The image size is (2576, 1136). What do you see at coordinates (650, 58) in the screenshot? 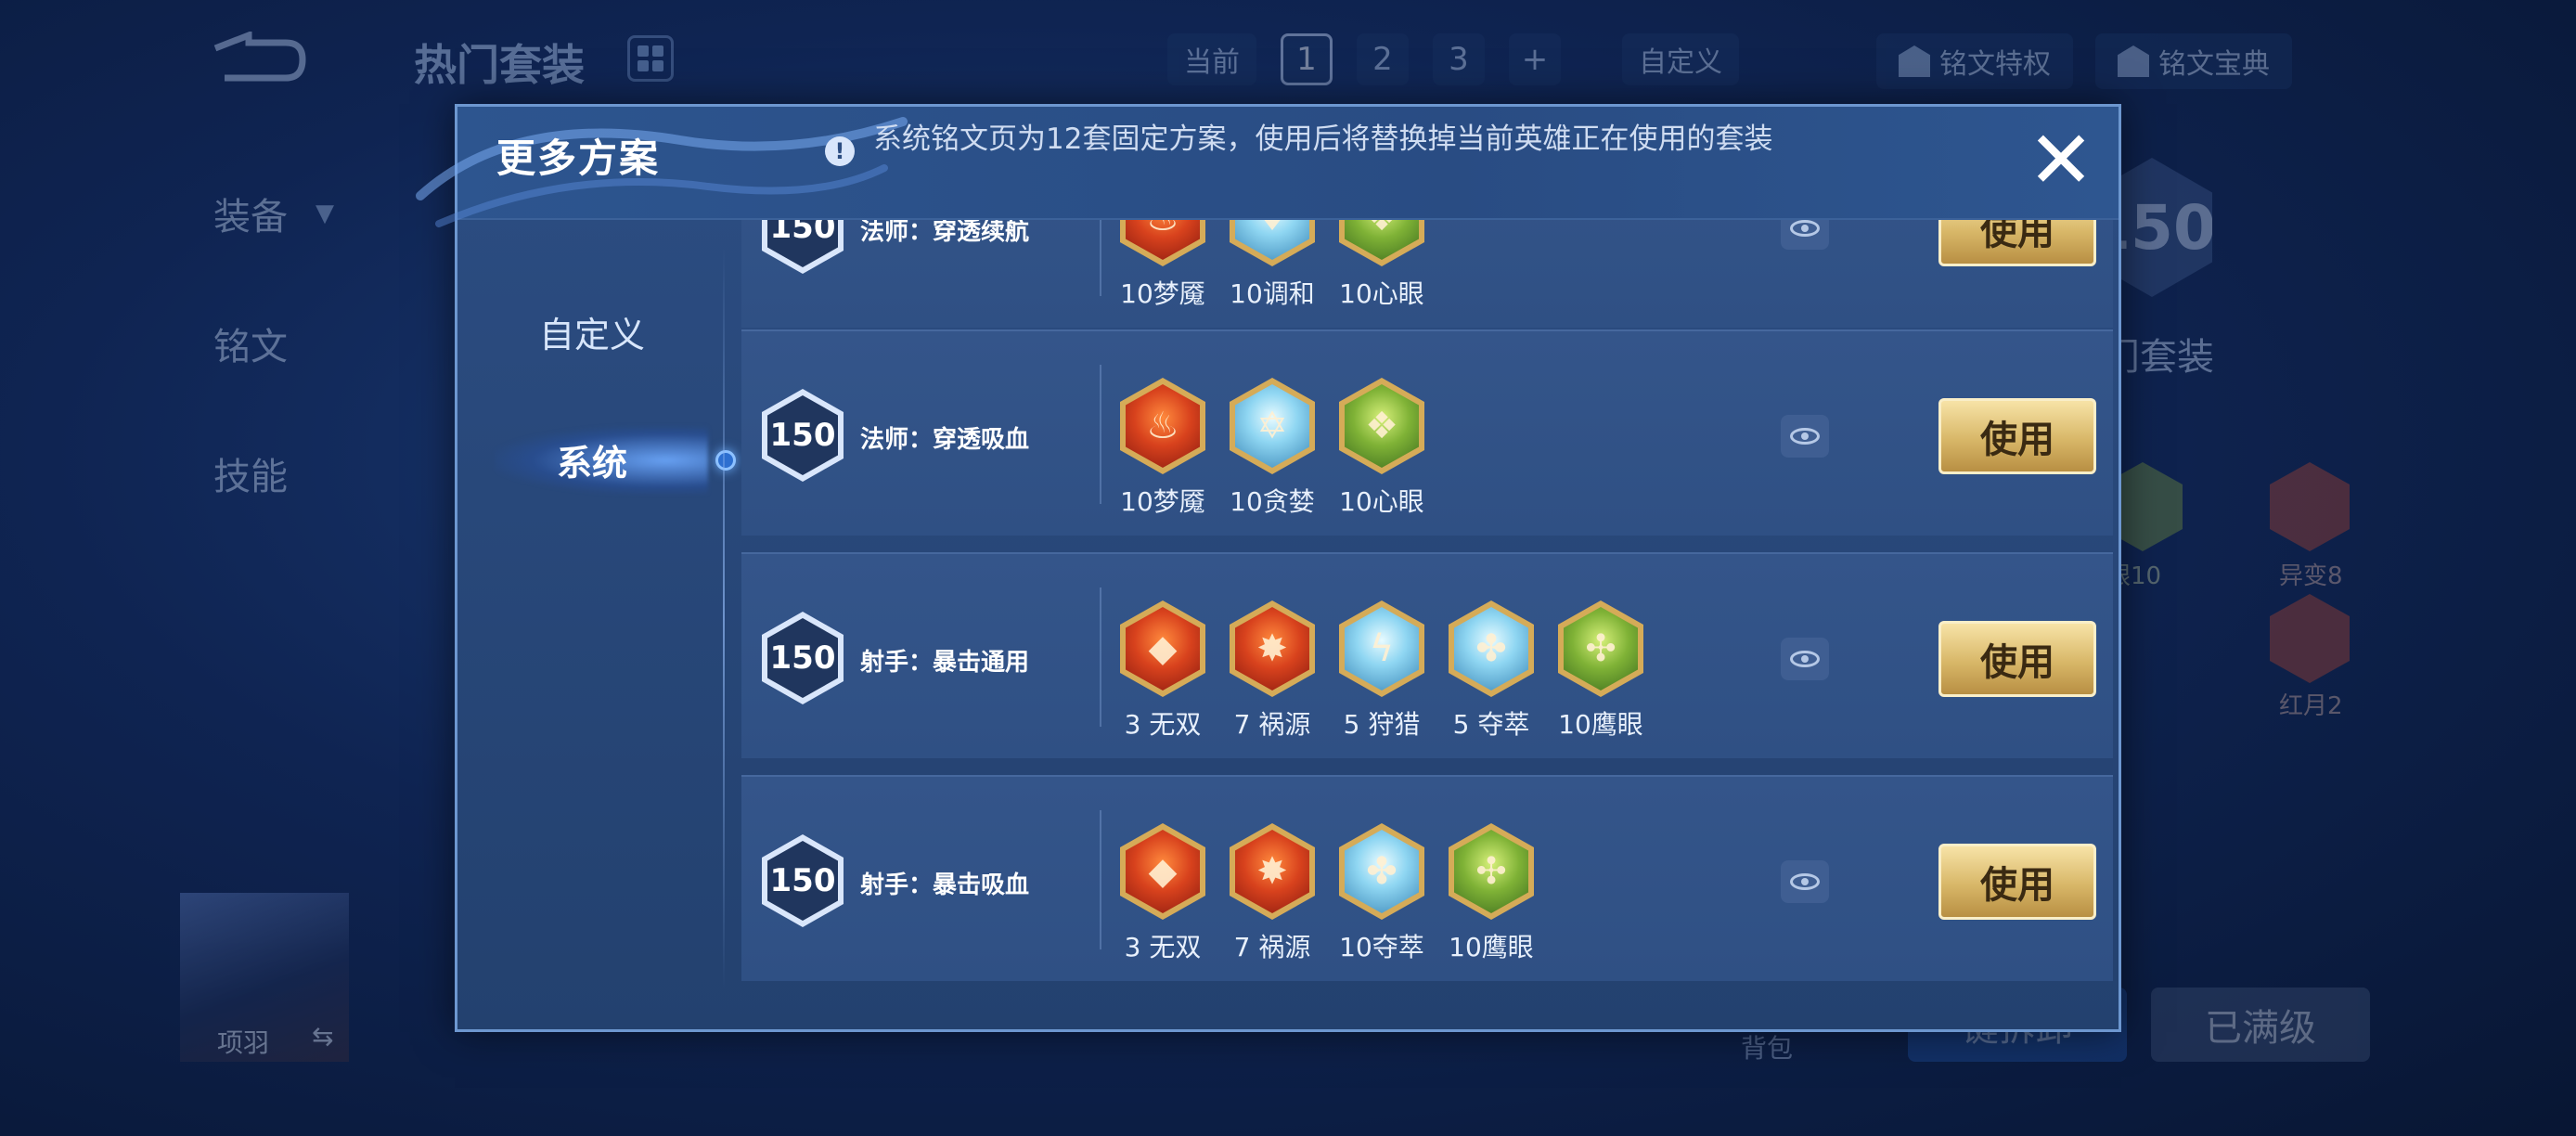
I see `grid-icon` at bounding box center [650, 58].